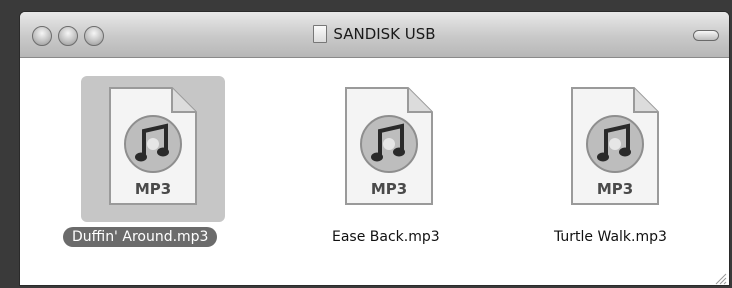  I want to click on toolbar-toggle-icon, so click(706, 35).